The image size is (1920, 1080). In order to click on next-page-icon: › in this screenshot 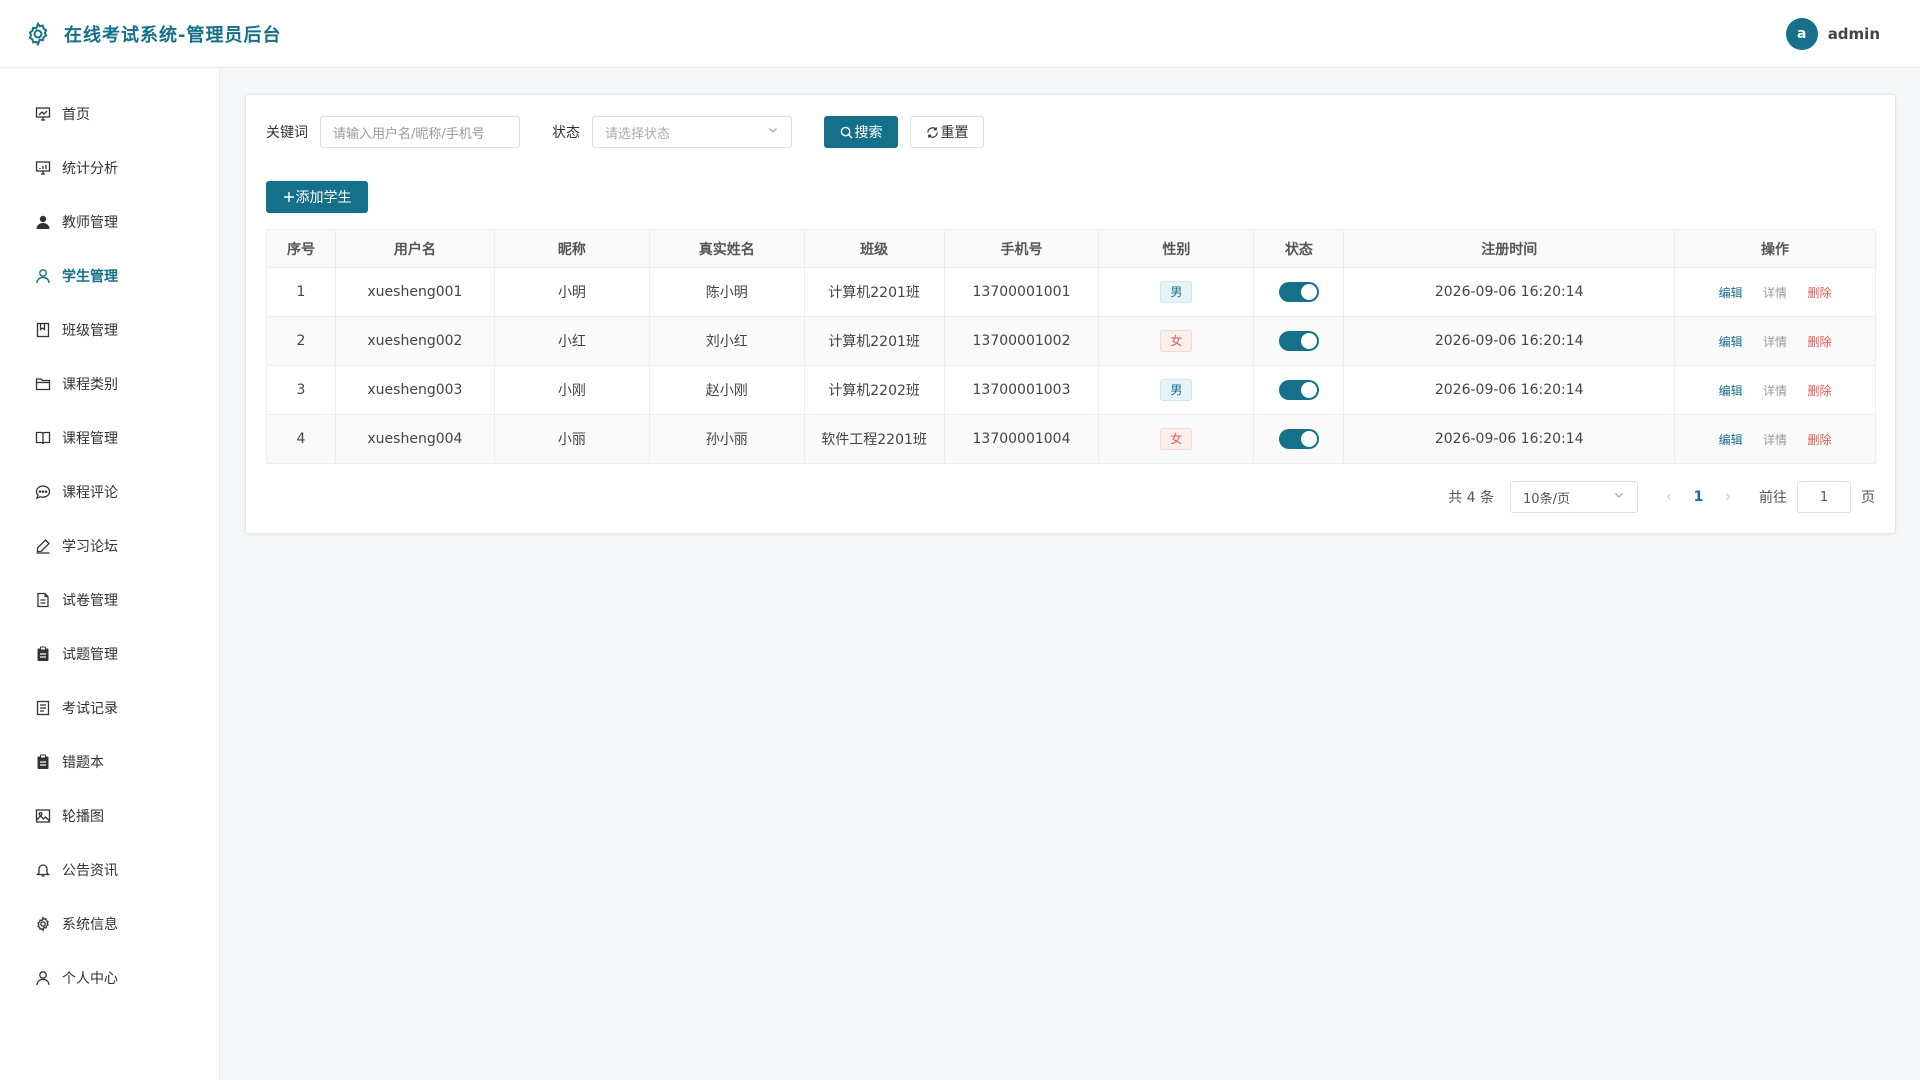, I will do `click(1728, 497)`.